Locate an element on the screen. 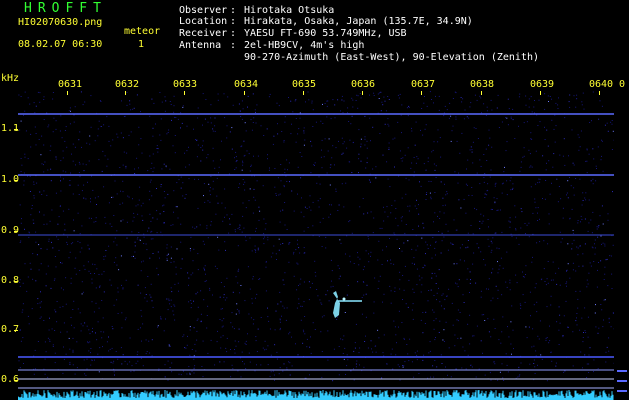 This screenshot has width=629, height=400. meteor-echo-head is located at coordinates (336, 304).